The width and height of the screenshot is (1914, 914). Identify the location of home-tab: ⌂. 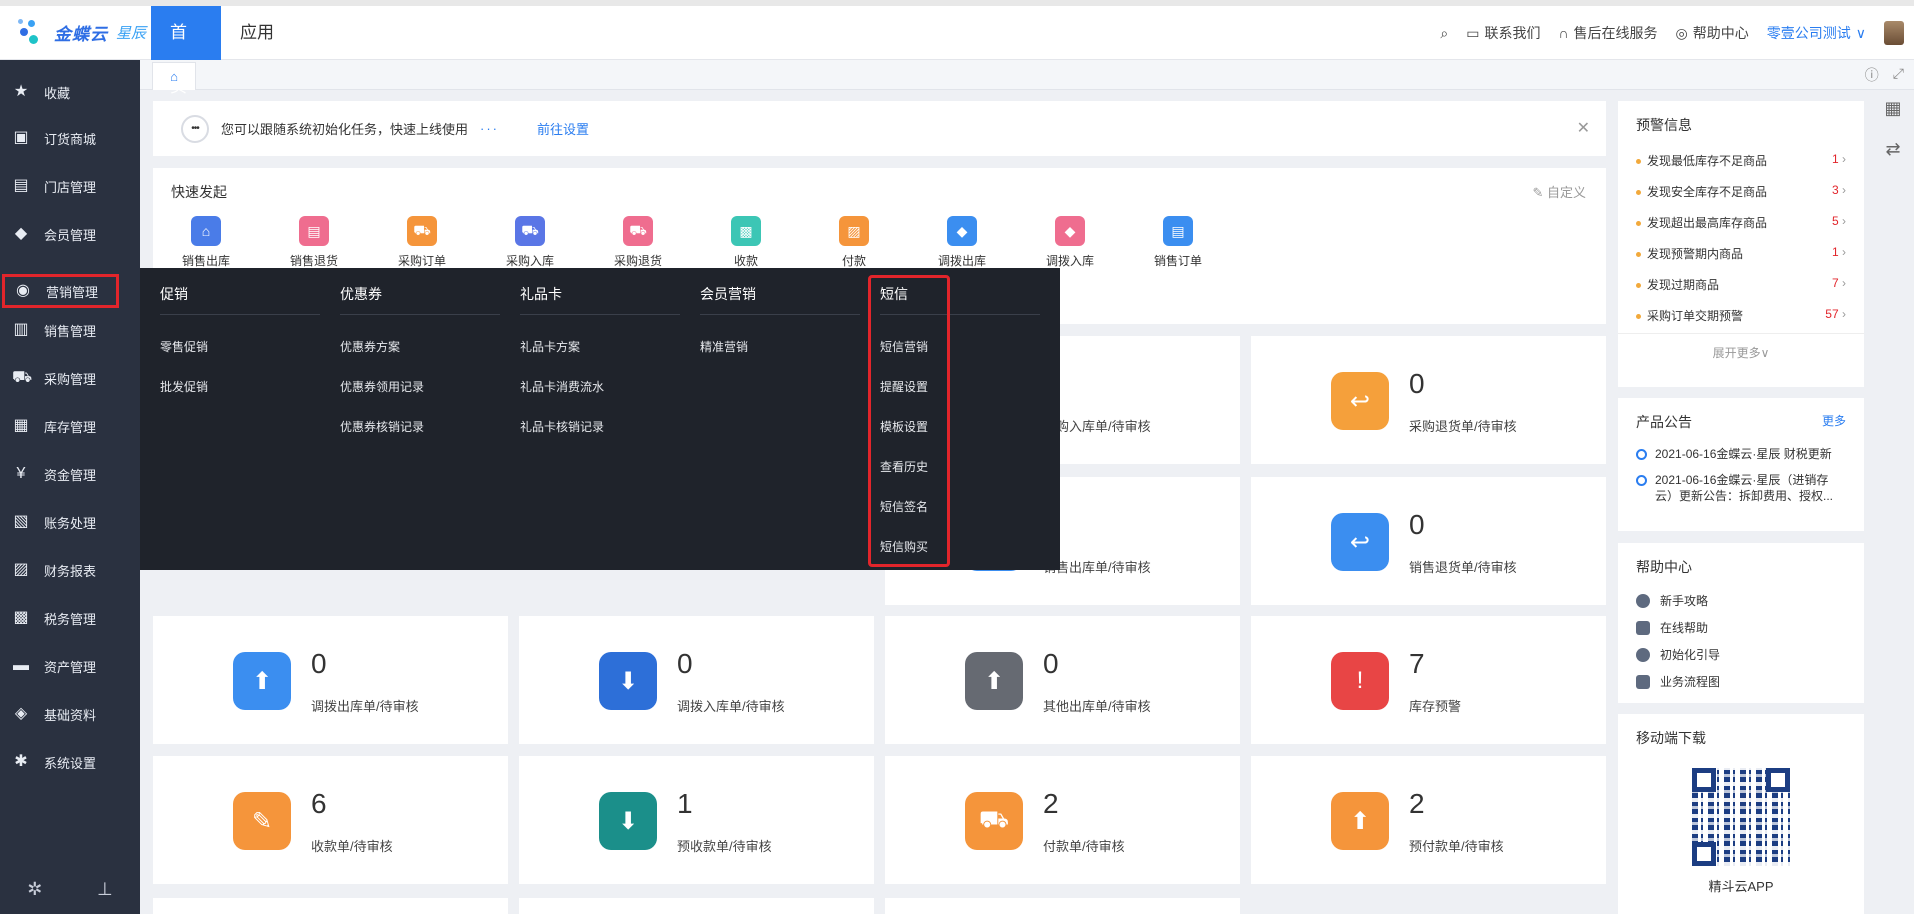
(174, 76).